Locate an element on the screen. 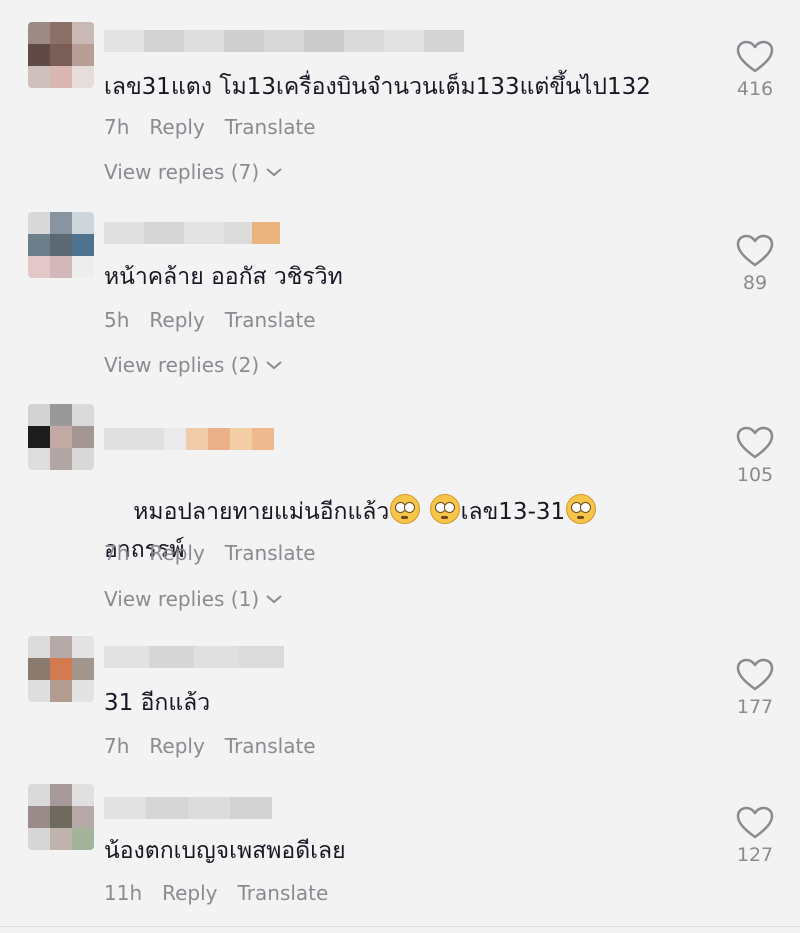  view-replies-label: View replies (7) is located at coordinates (182, 172).